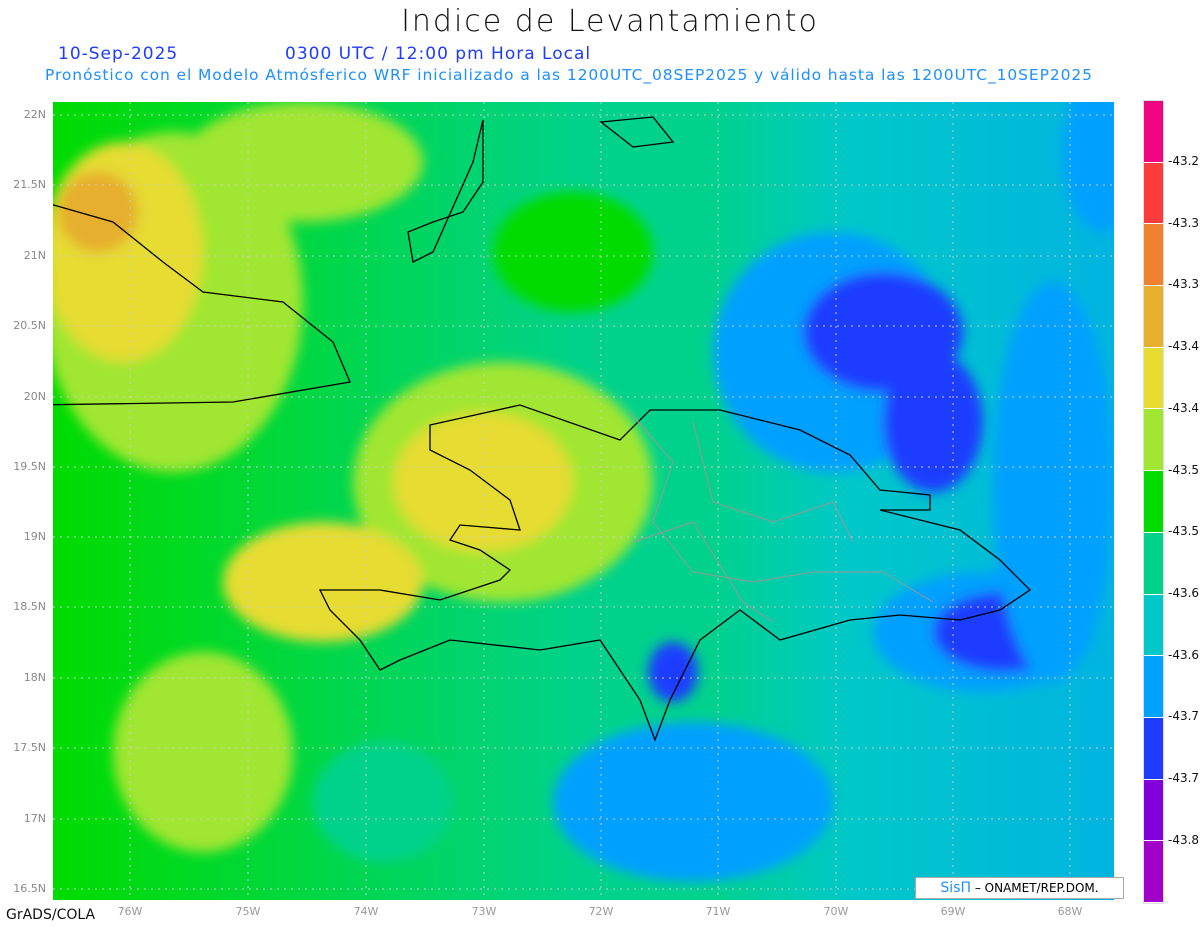  Describe the element at coordinates (1035, 888) in the screenshot. I see `credit-text: – ONAMET/REP.DOM.` at that location.